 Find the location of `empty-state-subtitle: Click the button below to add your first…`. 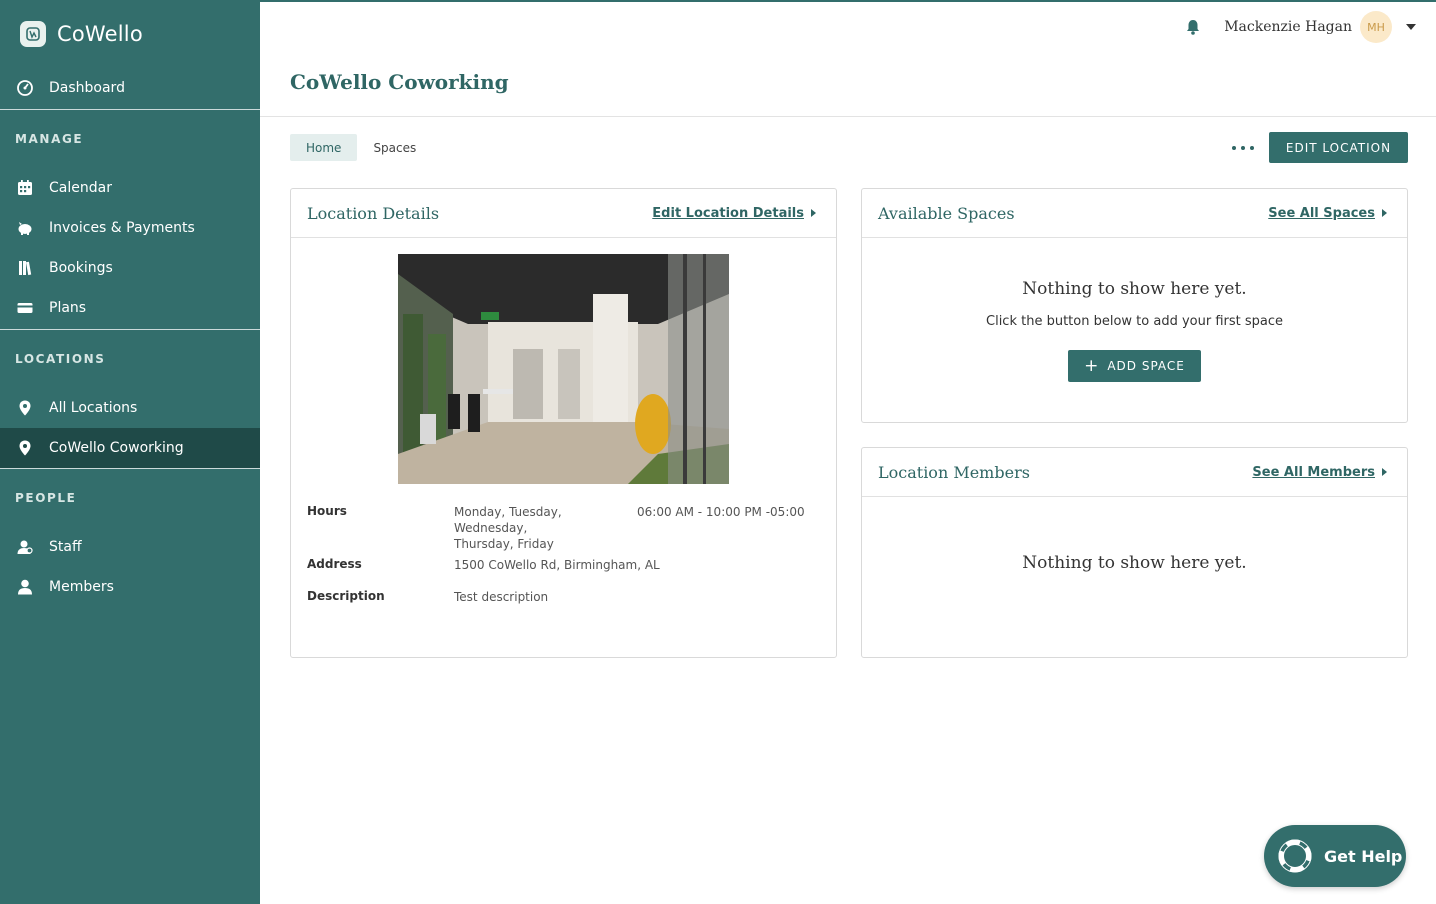

empty-state-subtitle: Click the button below to add your first… is located at coordinates (1134, 321).